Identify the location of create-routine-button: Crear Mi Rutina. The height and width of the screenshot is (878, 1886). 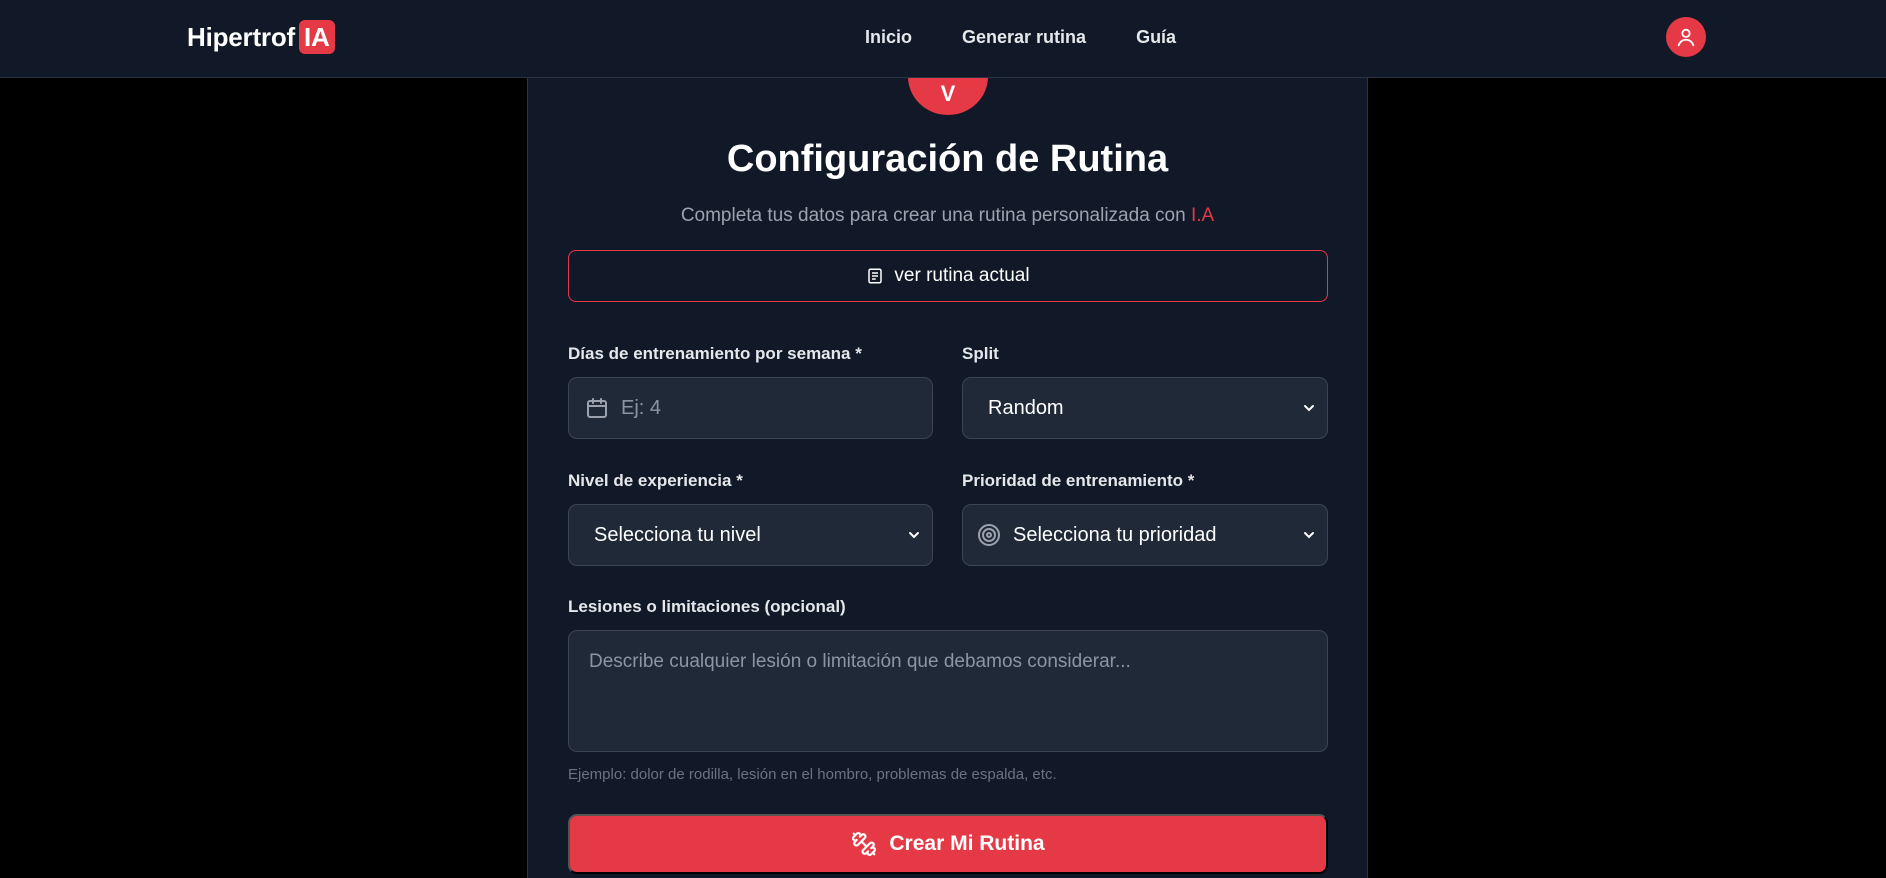
(948, 844).